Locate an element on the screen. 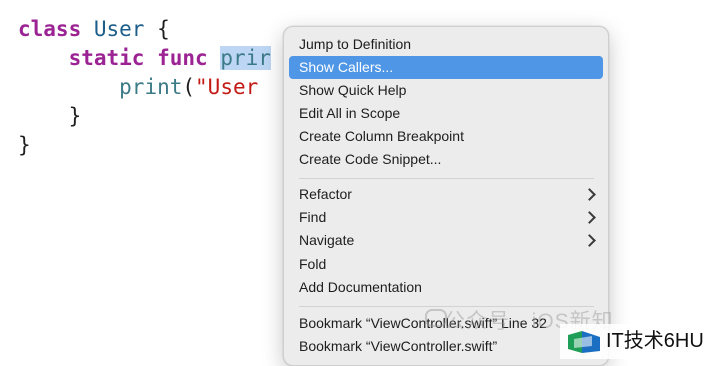  code-keyword-class: class is located at coordinates (50, 29).